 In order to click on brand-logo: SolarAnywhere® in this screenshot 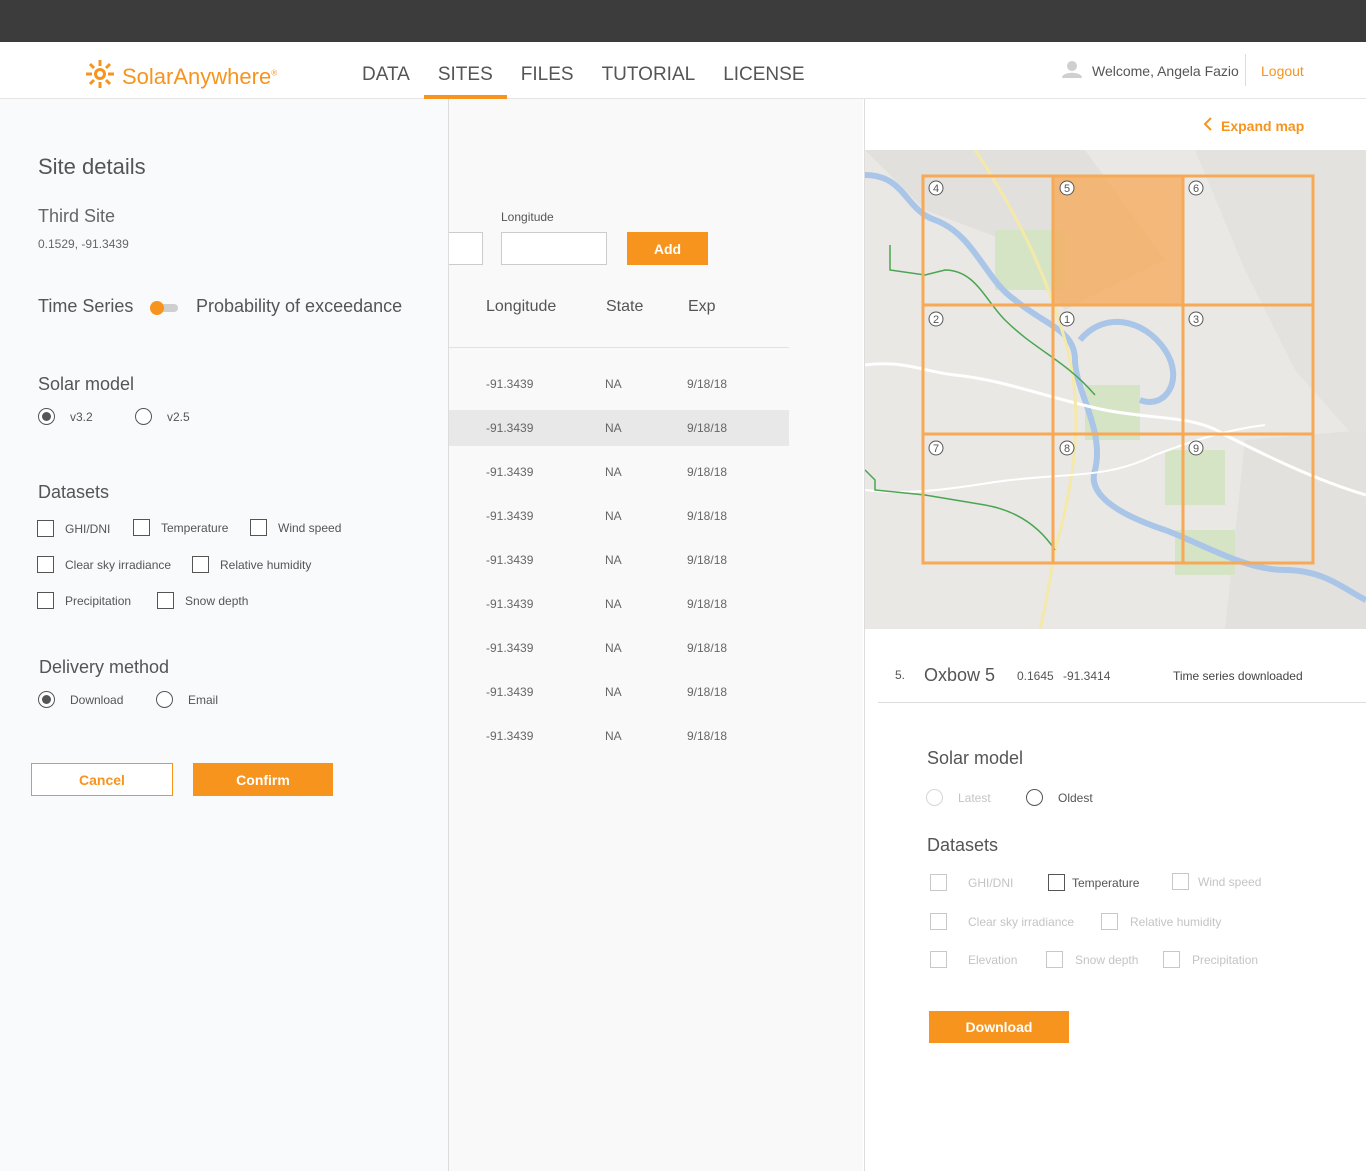, I will do `click(180, 76)`.